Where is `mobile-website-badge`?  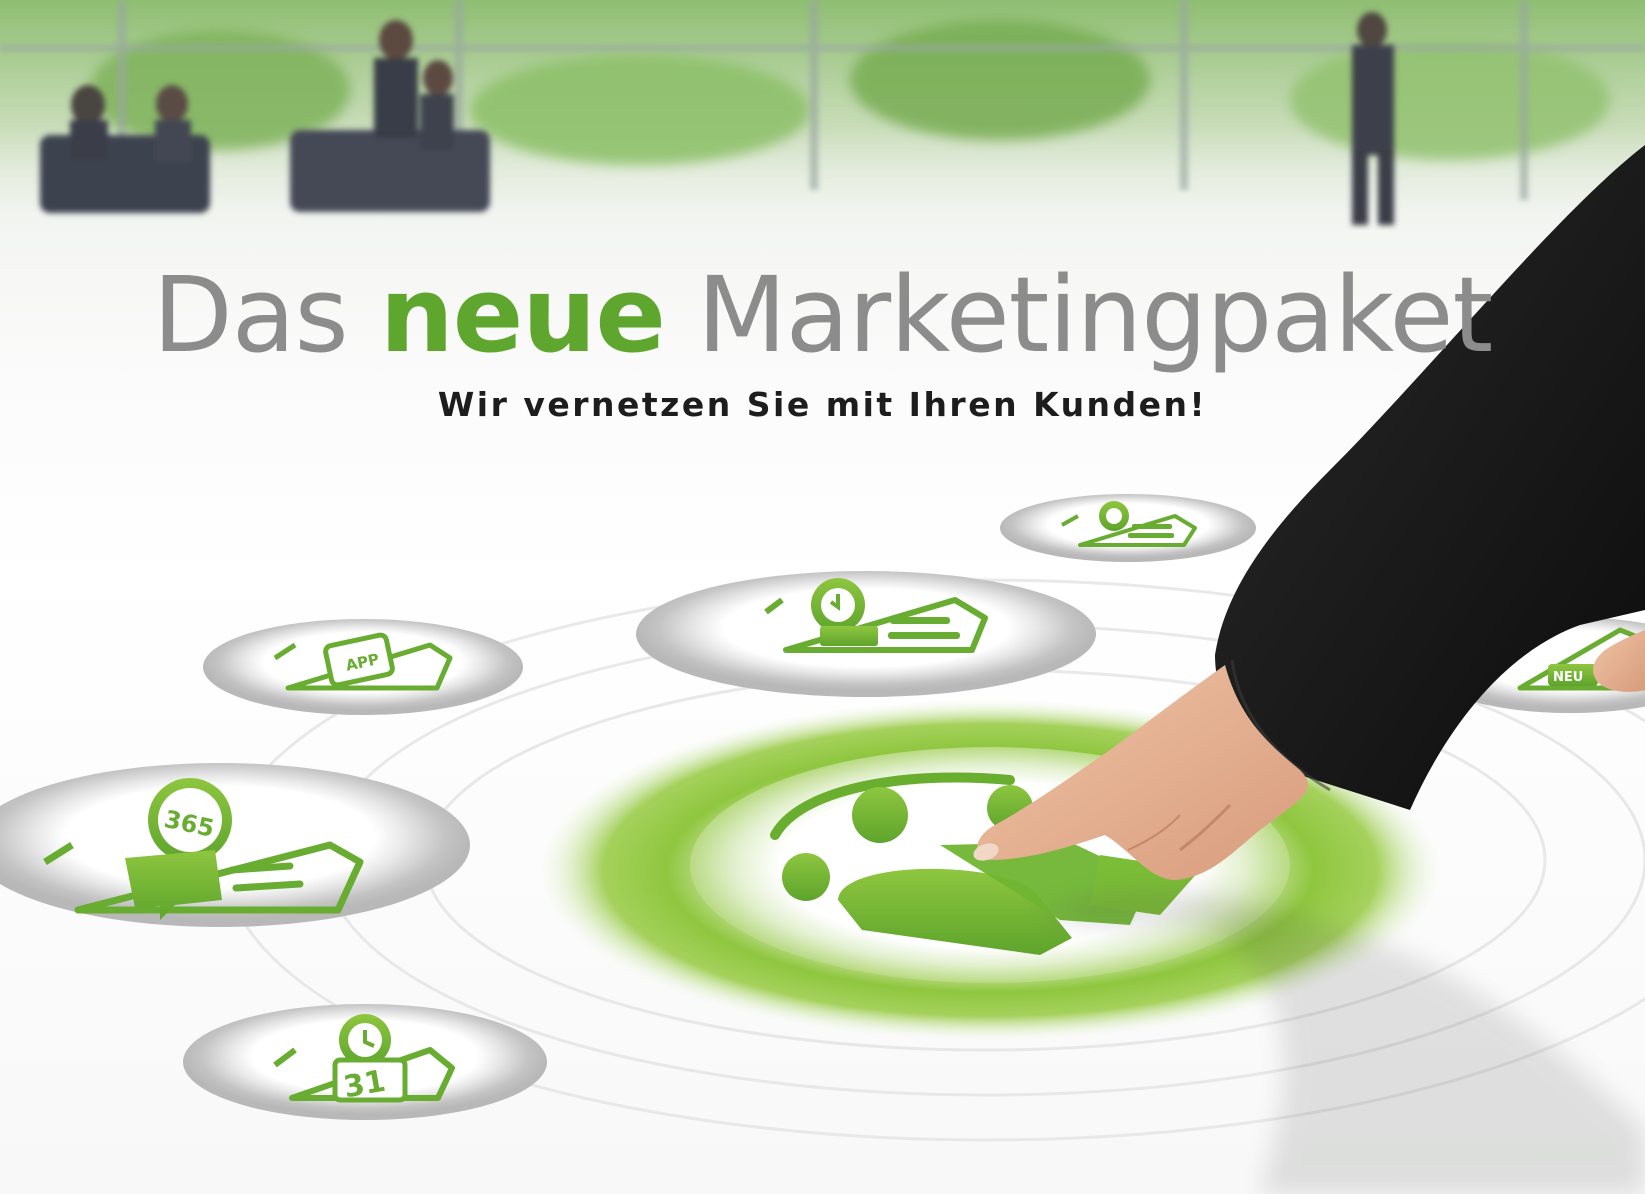
mobile-website-badge is located at coordinates (866, 634).